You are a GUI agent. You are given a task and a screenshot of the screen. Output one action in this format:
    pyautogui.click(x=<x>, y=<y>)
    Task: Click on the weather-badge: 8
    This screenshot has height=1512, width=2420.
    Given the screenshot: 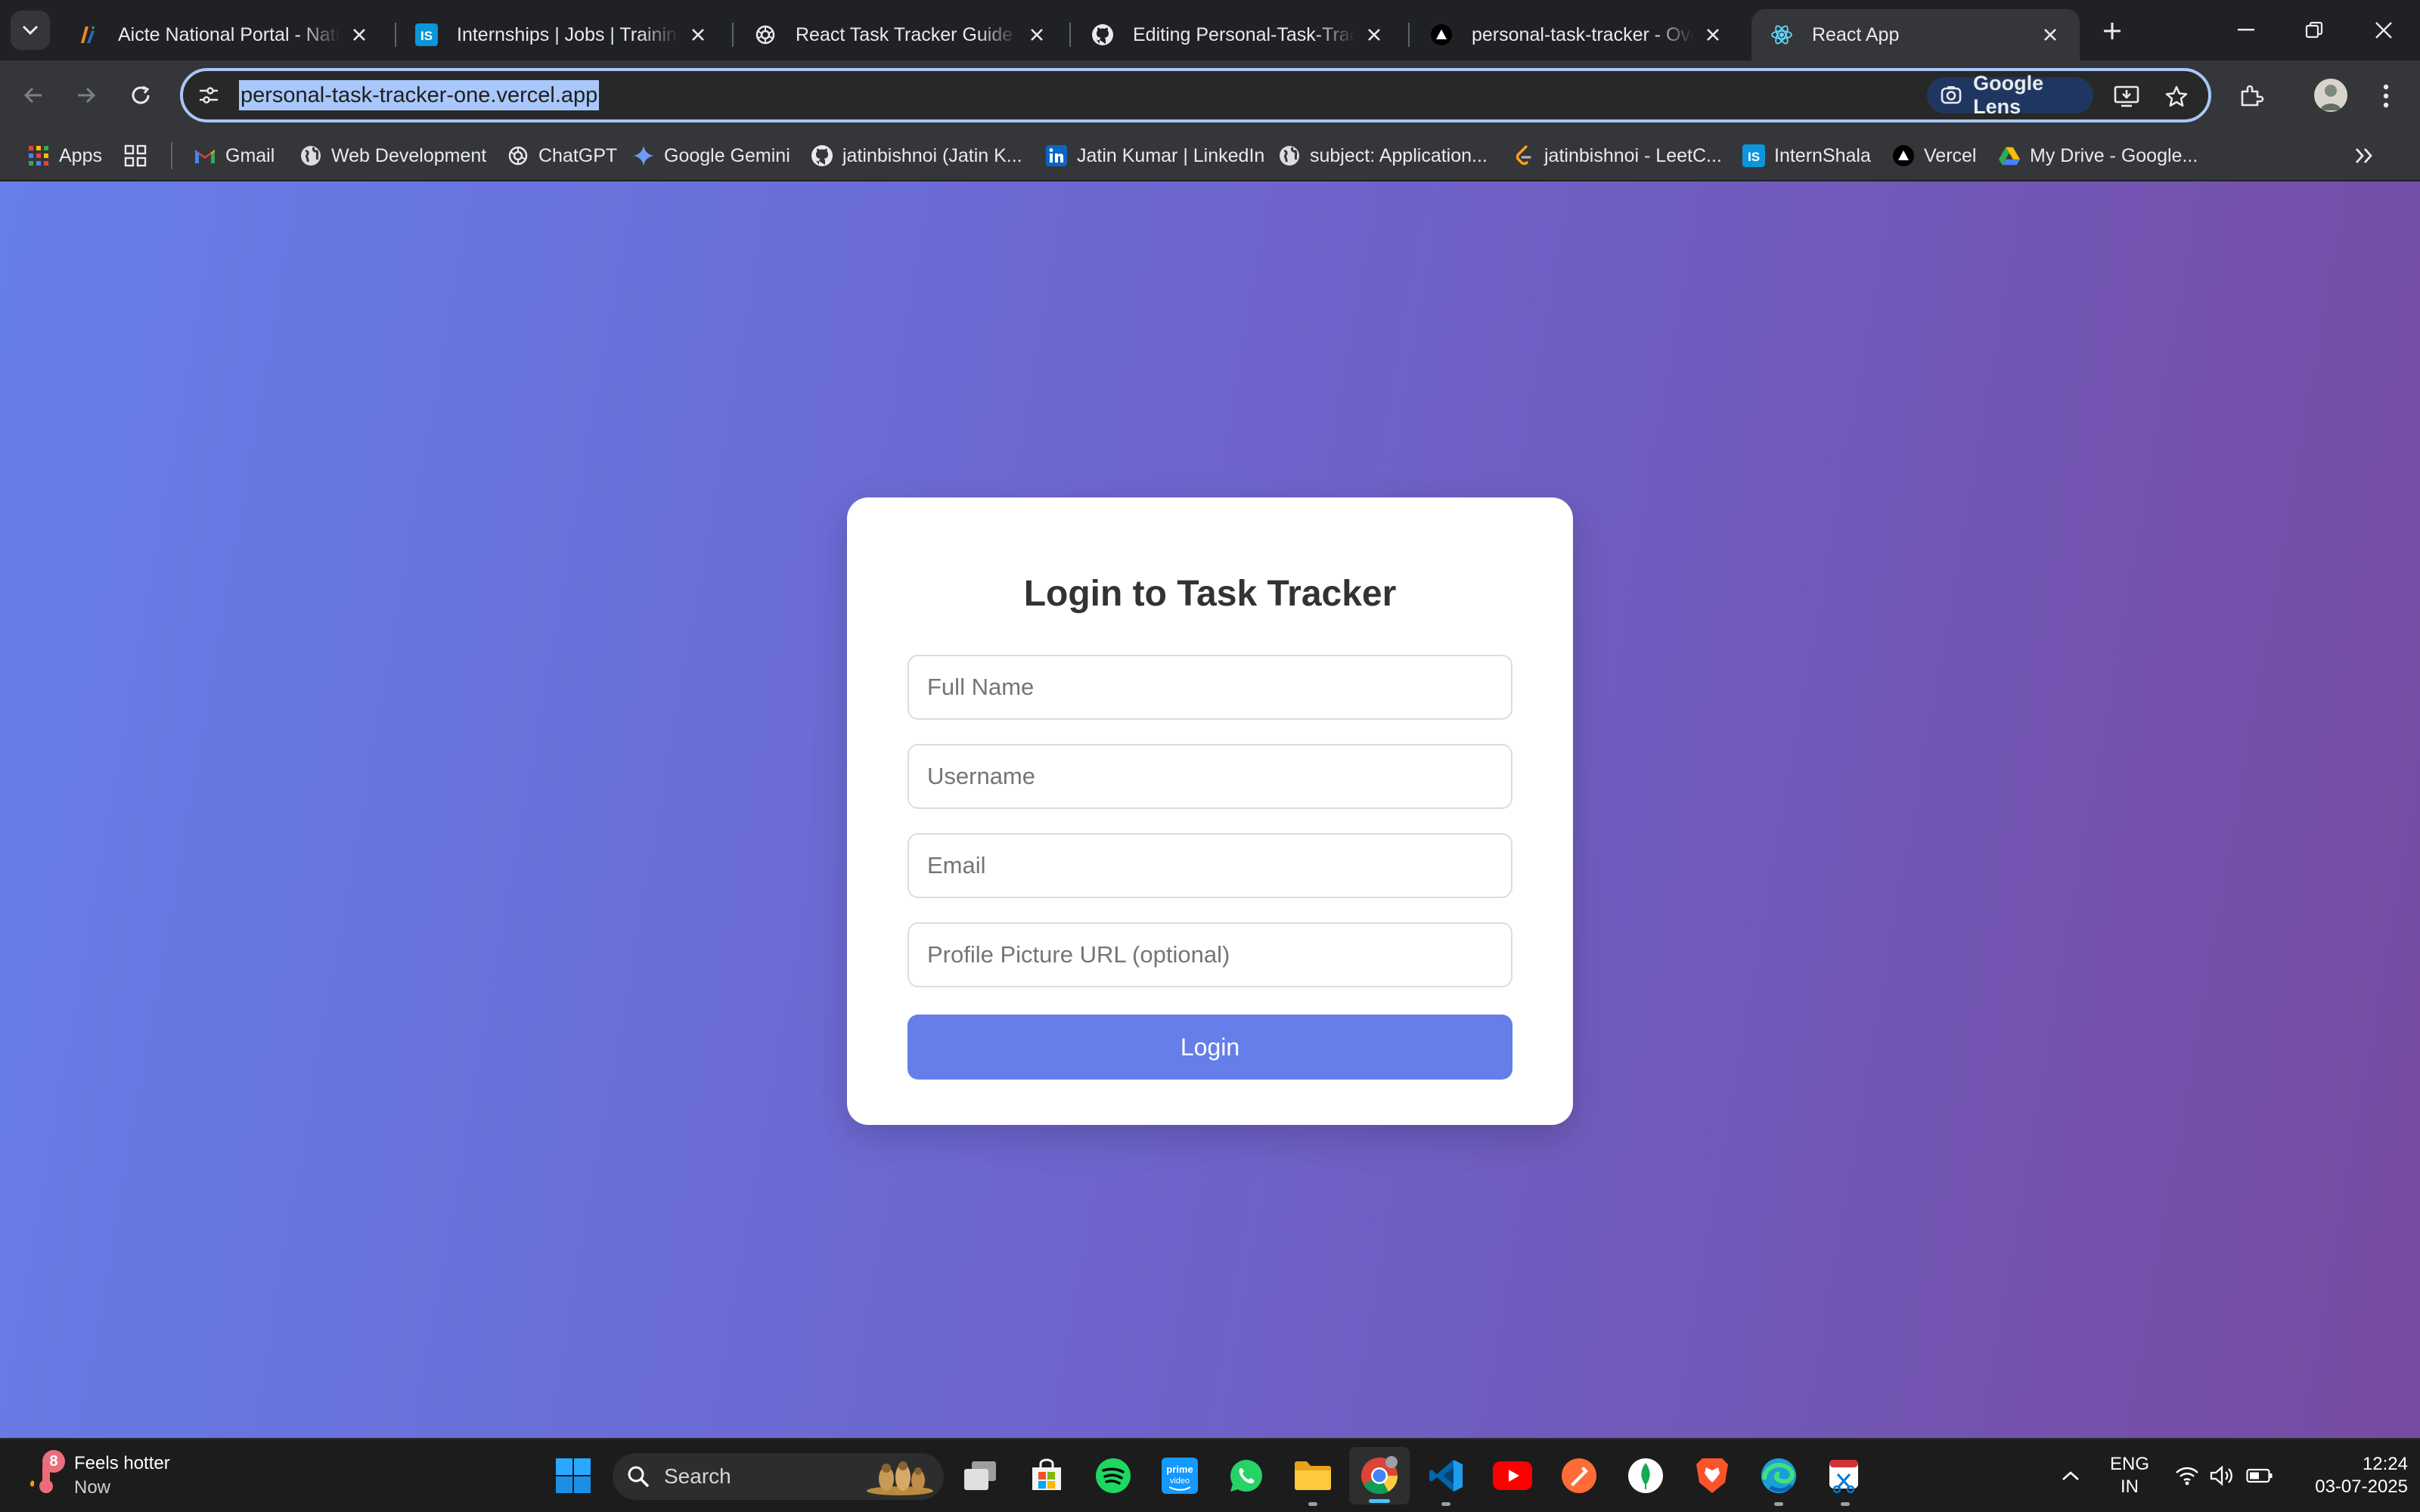 What is the action you would take?
    pyautogui.click(x=53, y=1461)
    